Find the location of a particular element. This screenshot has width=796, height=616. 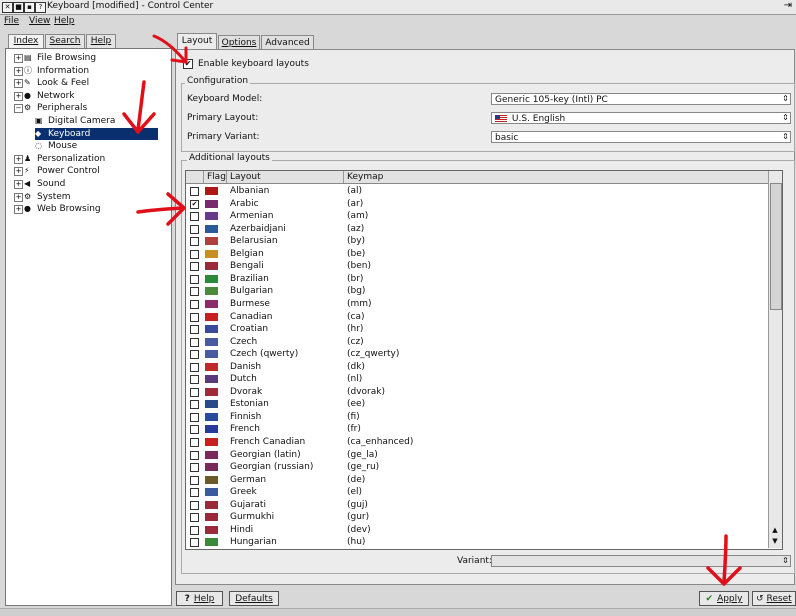

variant-select: ⇕ is located at coordinates (641, 561).